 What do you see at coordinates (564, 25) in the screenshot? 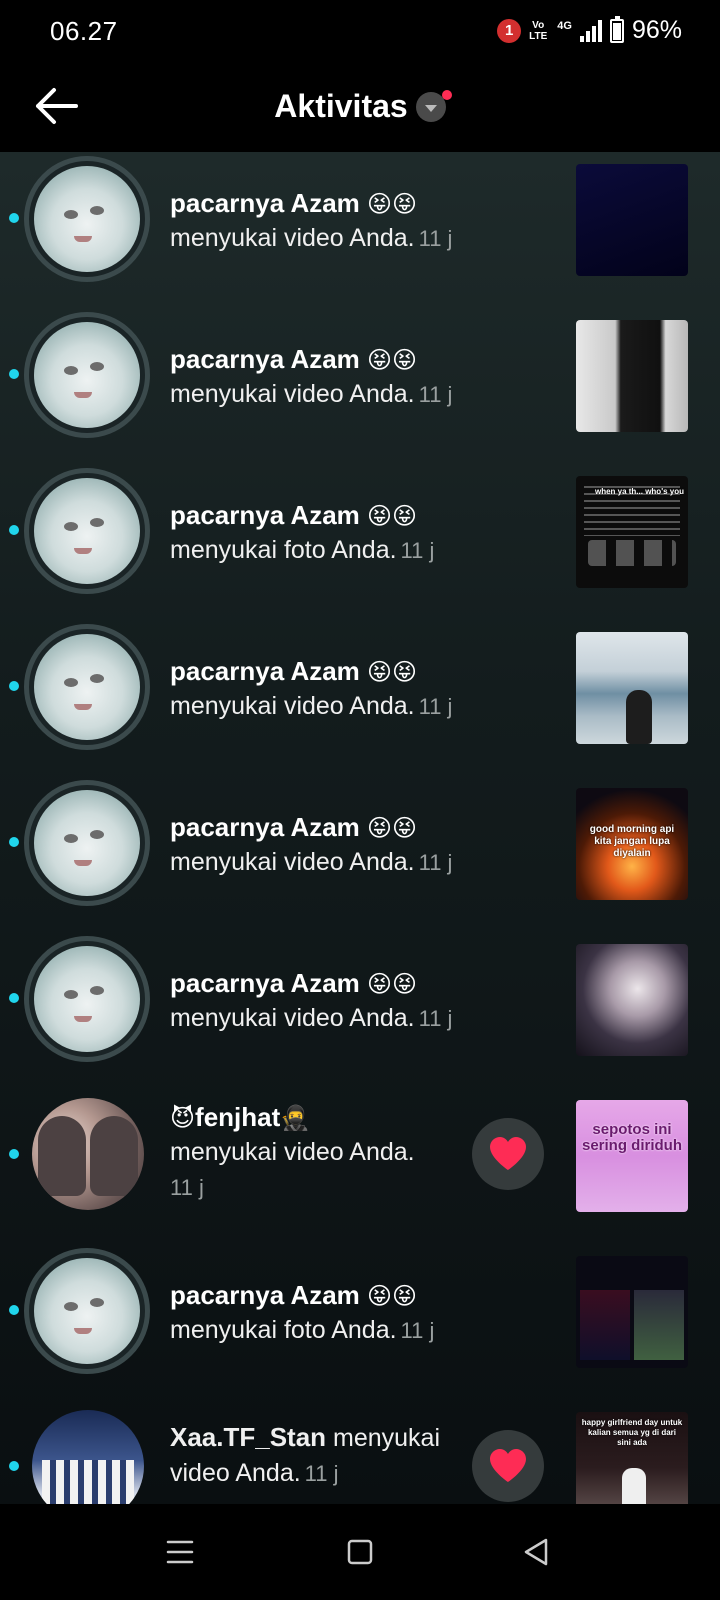
I see `network-type: 4G` at bounding box center [564, 25].